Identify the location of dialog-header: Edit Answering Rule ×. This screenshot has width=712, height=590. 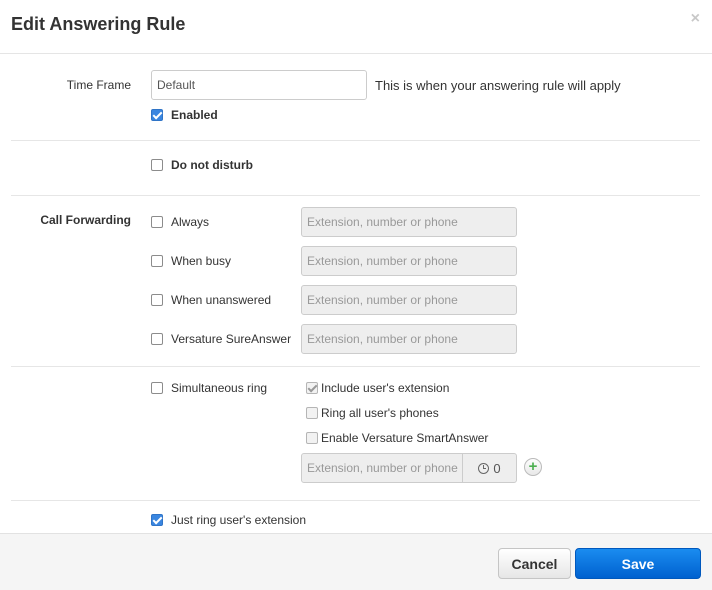
(356, 27).